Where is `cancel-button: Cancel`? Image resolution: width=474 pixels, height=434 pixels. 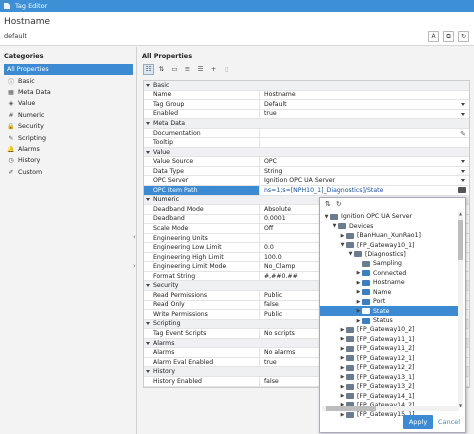
cancel-button: Cancel is located at coordinates (449, 422).